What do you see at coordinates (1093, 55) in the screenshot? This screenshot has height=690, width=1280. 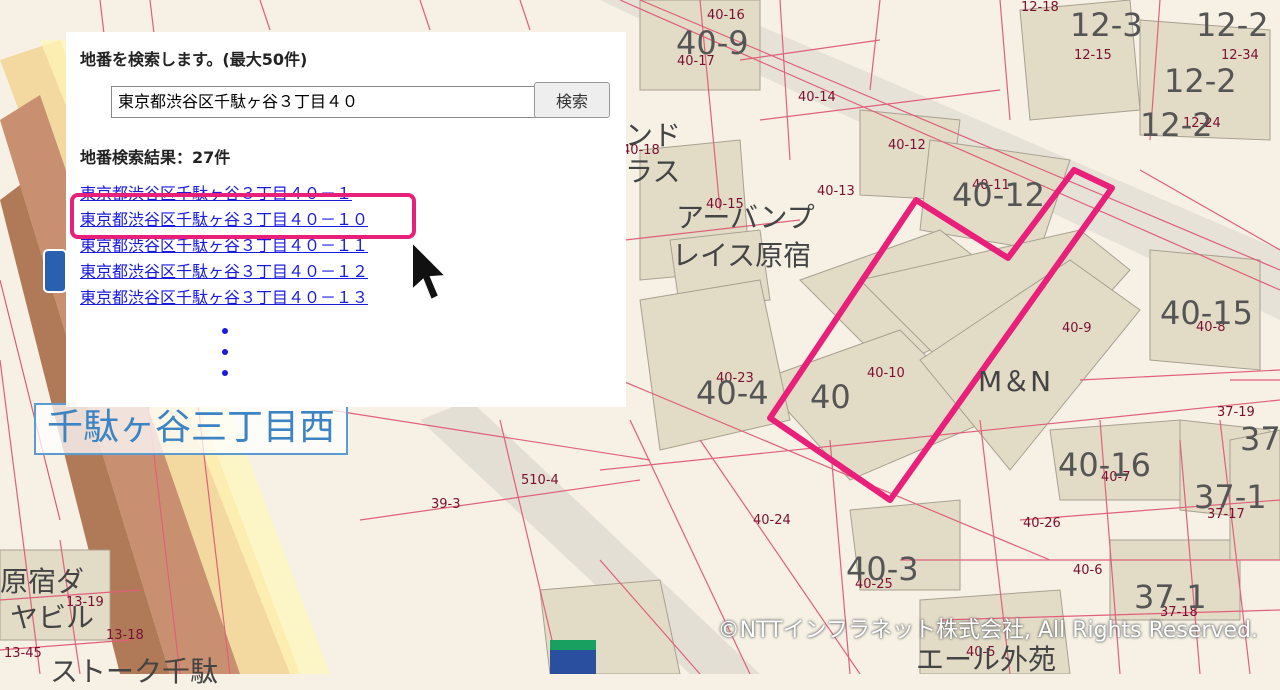 I see `parcel-label: 12-15` at bounding box center [1093, 55].